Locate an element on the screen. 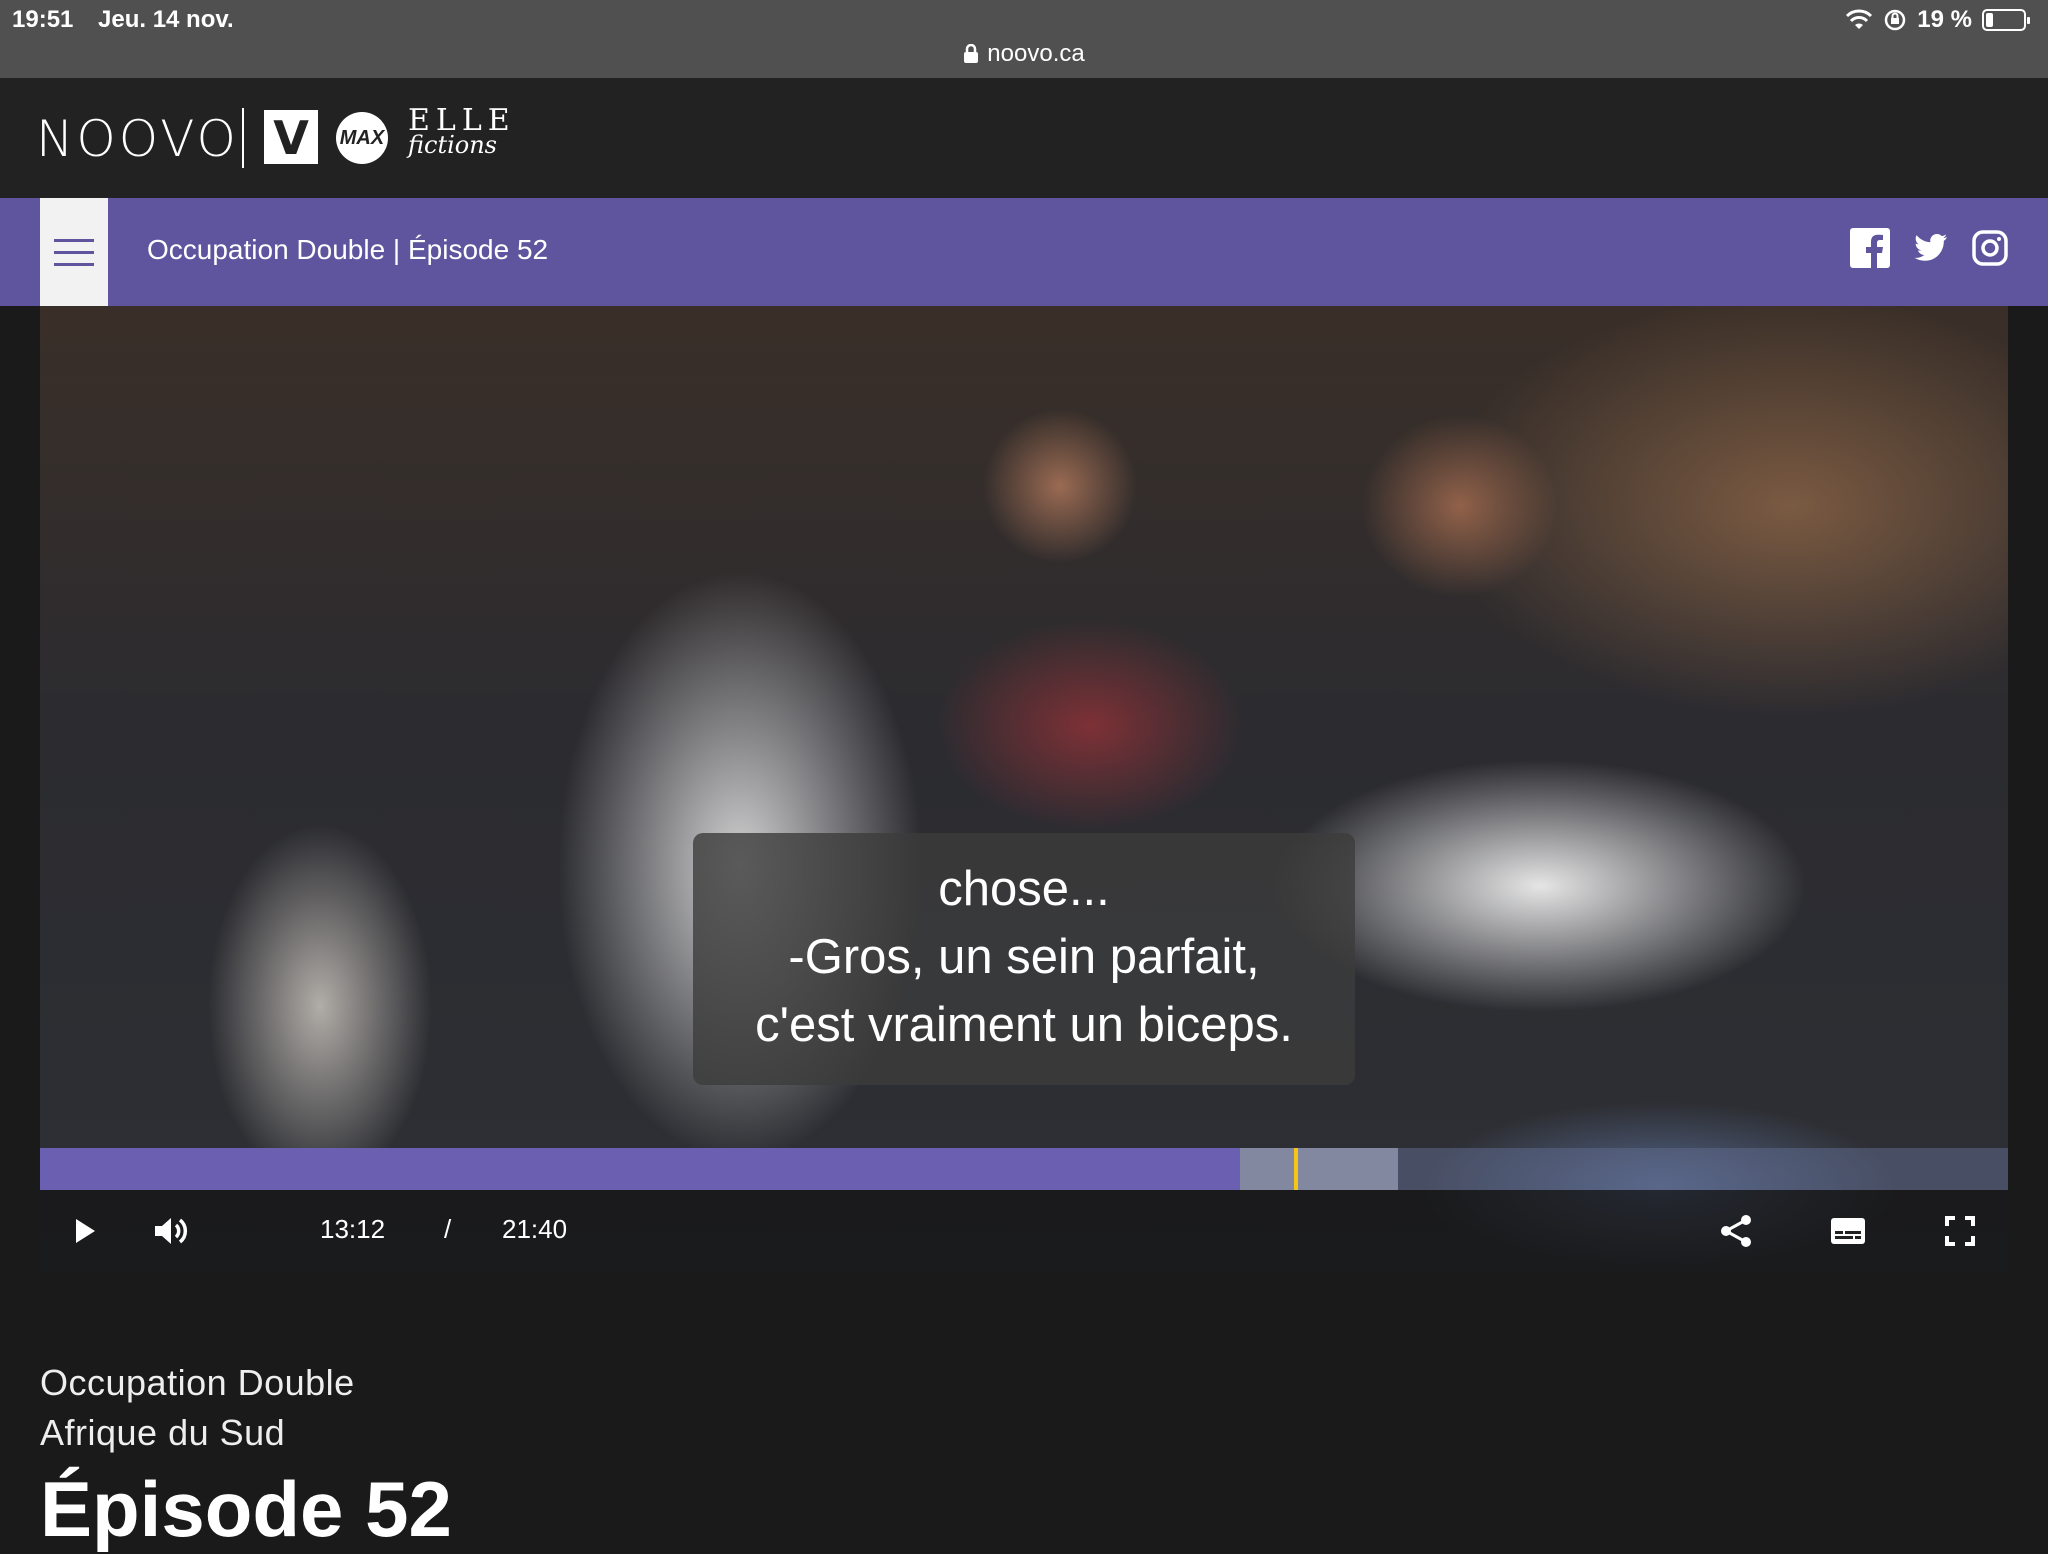 This screenshot has height=1554, width=2048. wifi-icon is located at coordinates (1859, 19).